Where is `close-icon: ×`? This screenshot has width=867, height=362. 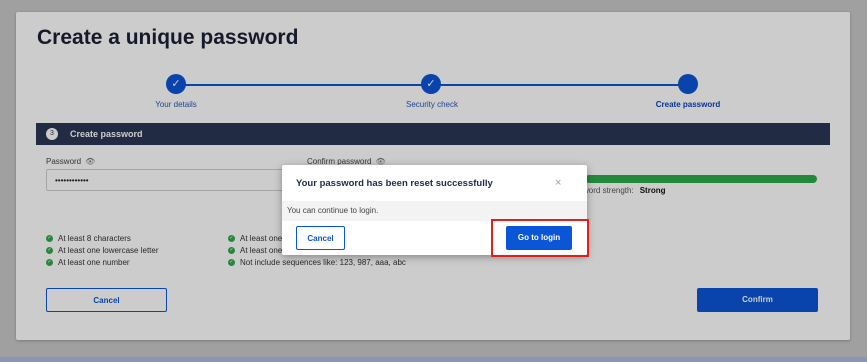
close-icon: × is located at coordinates (558, 183).